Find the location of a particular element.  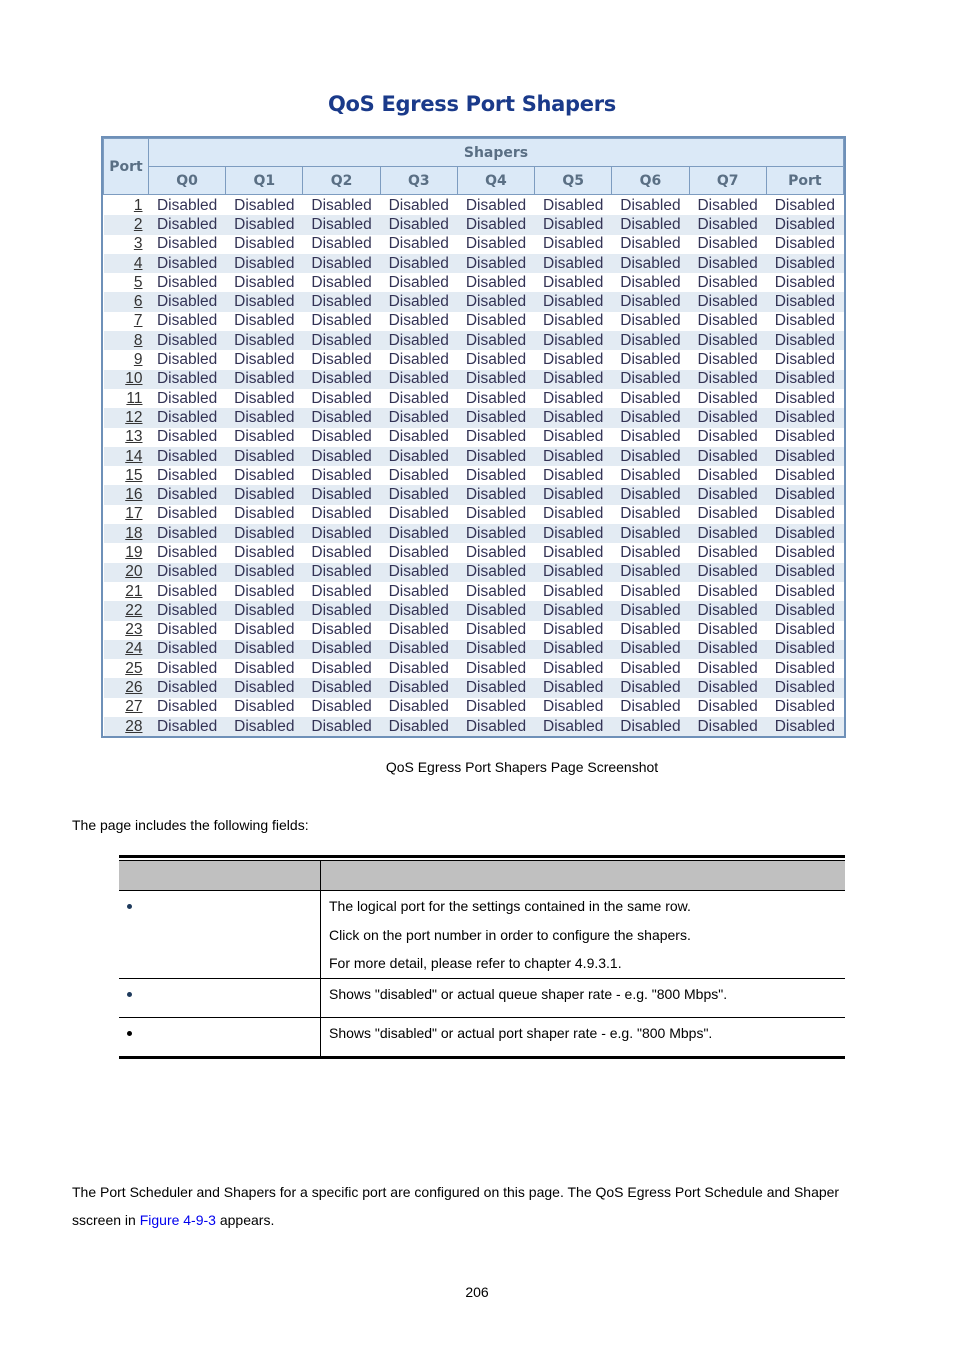

port-link: 26 is located at coordinates (133, 687).